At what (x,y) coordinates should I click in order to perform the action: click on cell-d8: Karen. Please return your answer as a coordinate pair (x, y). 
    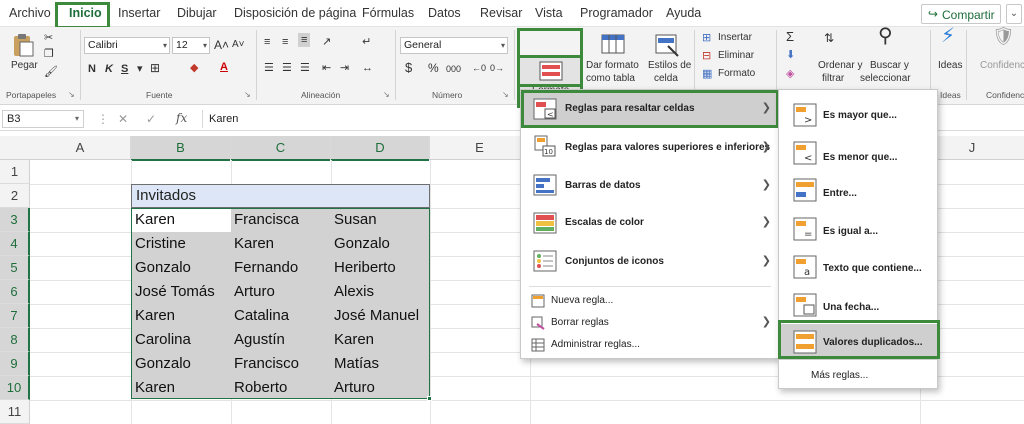
    Looking at the image, I should click on (354, 340).